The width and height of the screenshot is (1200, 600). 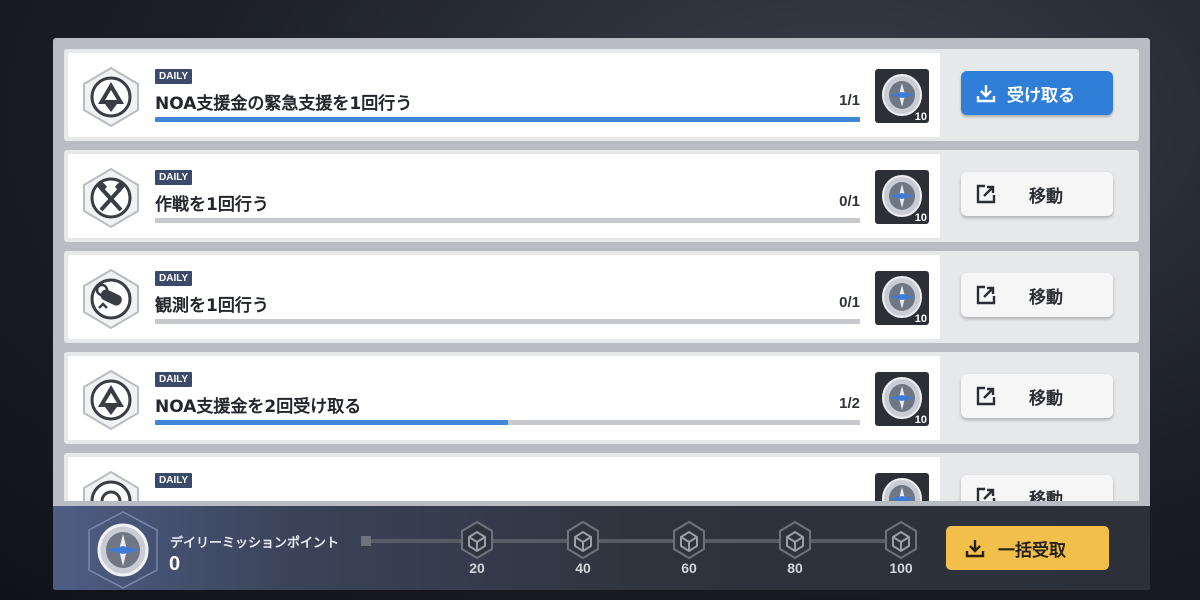 I want to click on milestone-value: 40, so click(x=583, y=568).